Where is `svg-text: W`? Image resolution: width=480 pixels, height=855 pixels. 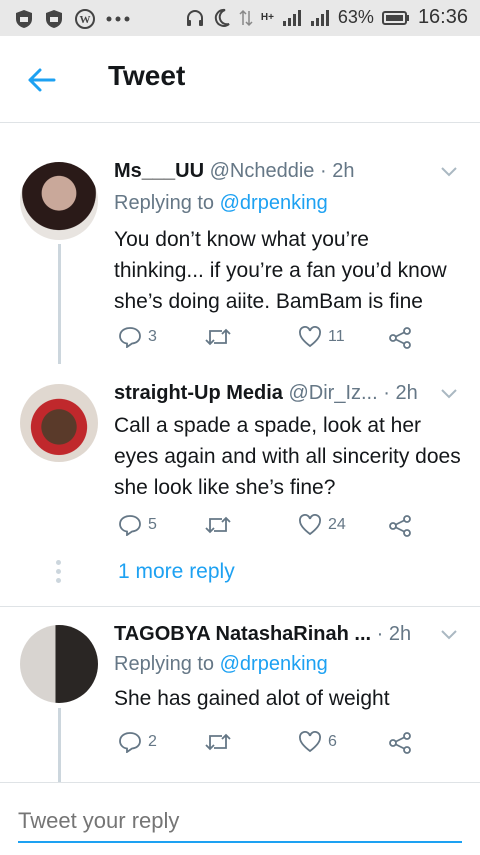
svg-text: W is located at coordinates (85, 20).